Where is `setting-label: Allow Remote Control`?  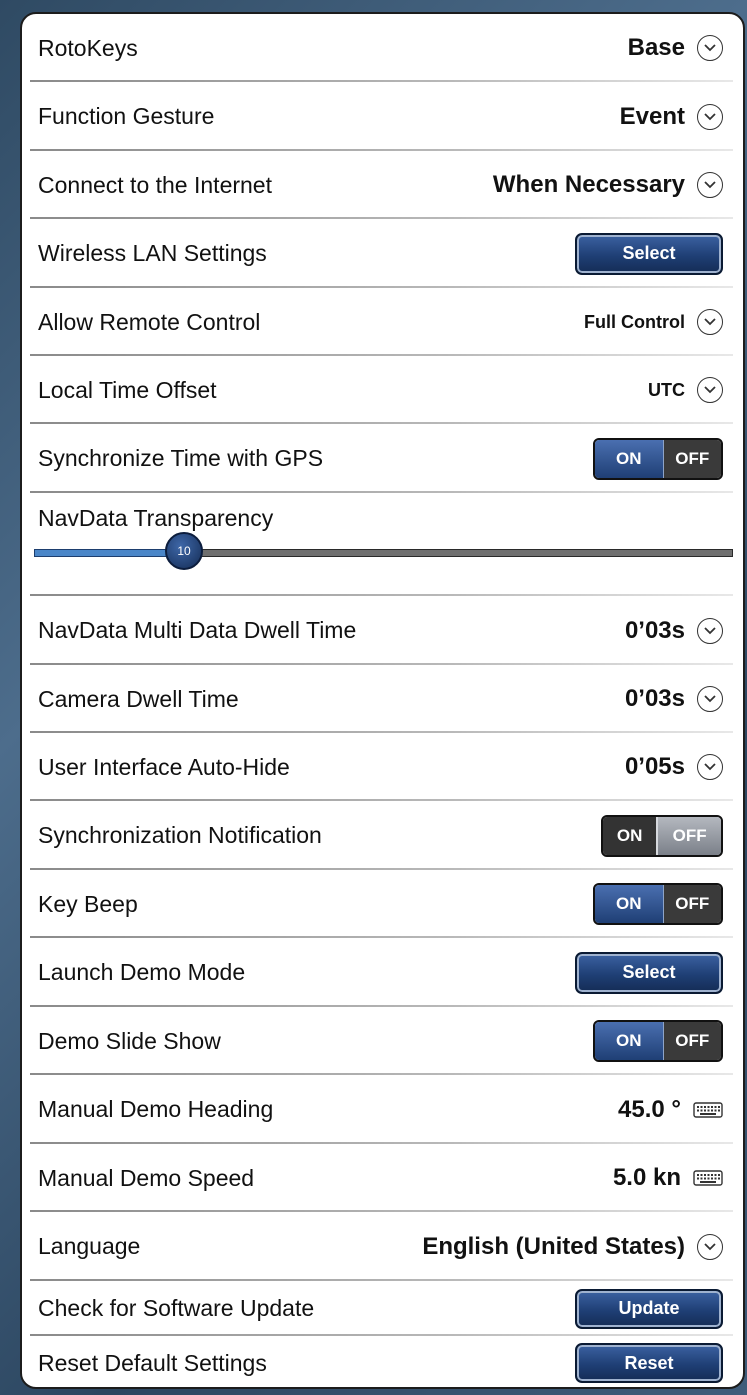 setting-label: Allow Remote Control is located at coordinates (149, 321).